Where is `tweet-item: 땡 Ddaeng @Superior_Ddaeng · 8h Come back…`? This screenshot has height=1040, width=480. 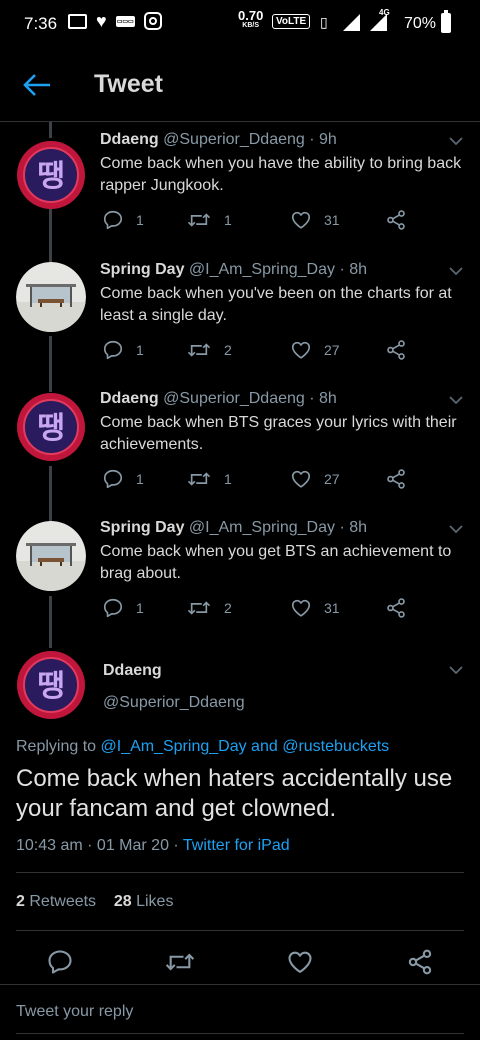 tweet-item: 땡 Ddaeng @Superior_Ddaeng · 8h Come back… is located at coordinates (240, 445).